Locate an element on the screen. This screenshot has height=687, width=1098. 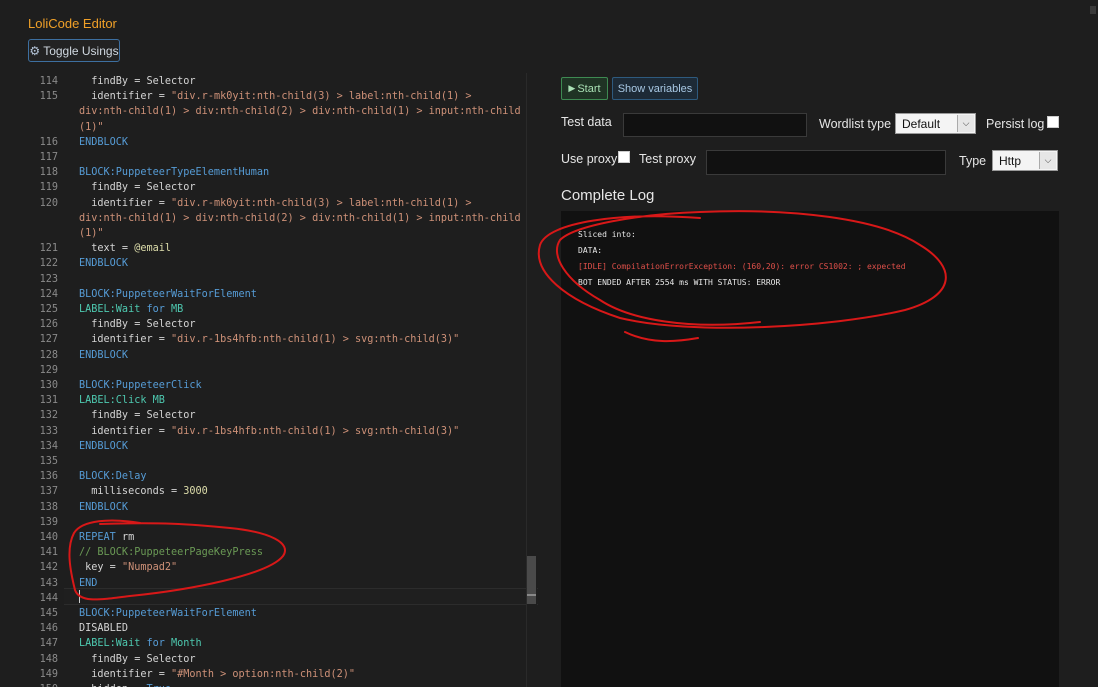
annotation-stroke is located at coordinates (661, 337).